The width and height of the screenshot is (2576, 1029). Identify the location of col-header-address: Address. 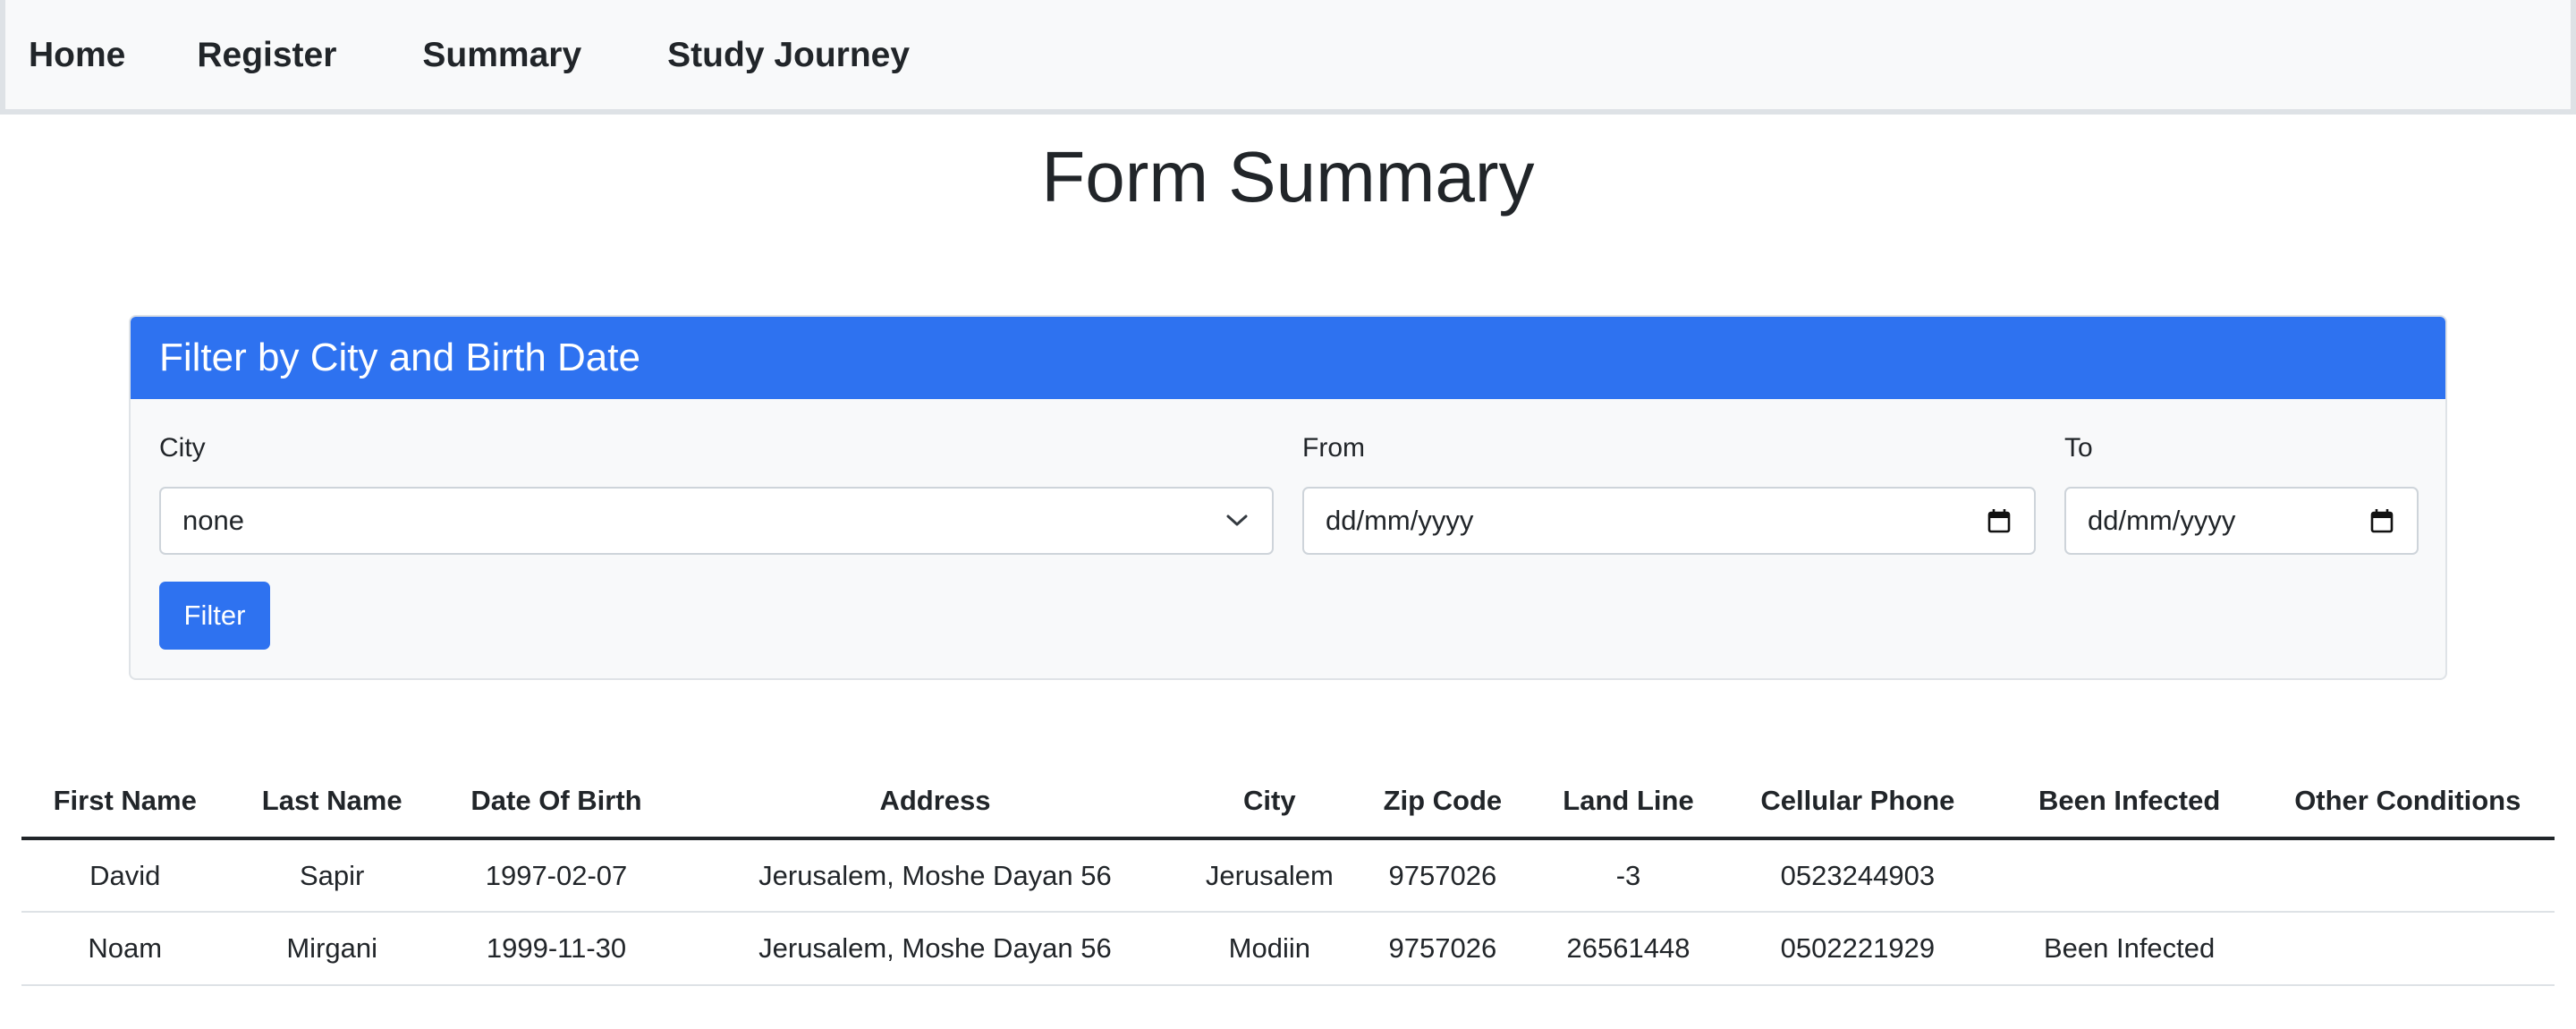
(935, 802).